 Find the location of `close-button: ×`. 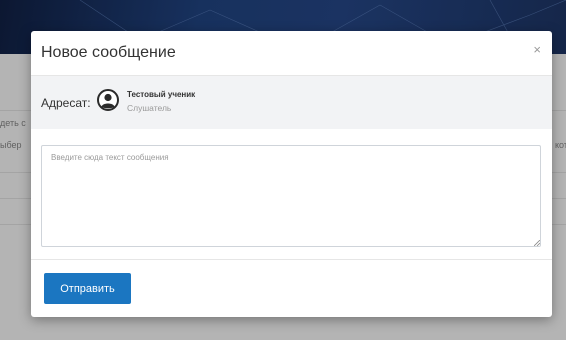

close-button: × is located at coordinates (537, 50).